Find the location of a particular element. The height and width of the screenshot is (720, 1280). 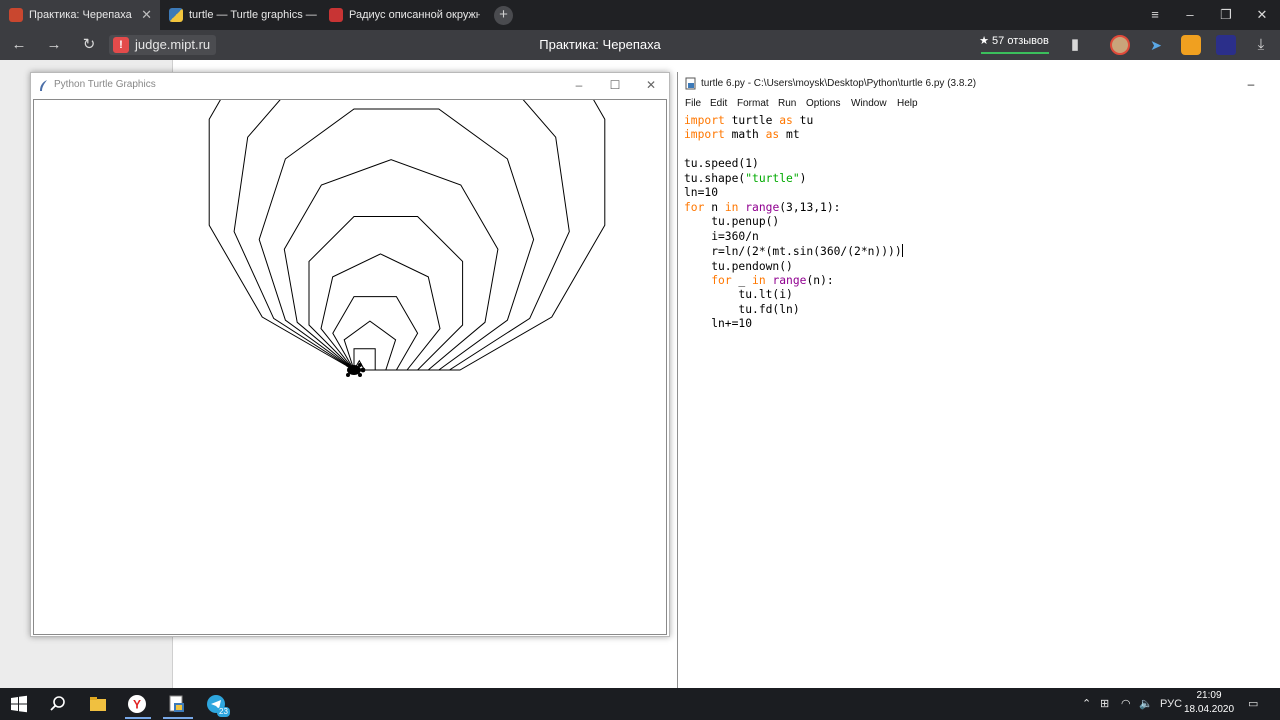

page-title: Практика: Черепаха is located at coordinates (600, 44).